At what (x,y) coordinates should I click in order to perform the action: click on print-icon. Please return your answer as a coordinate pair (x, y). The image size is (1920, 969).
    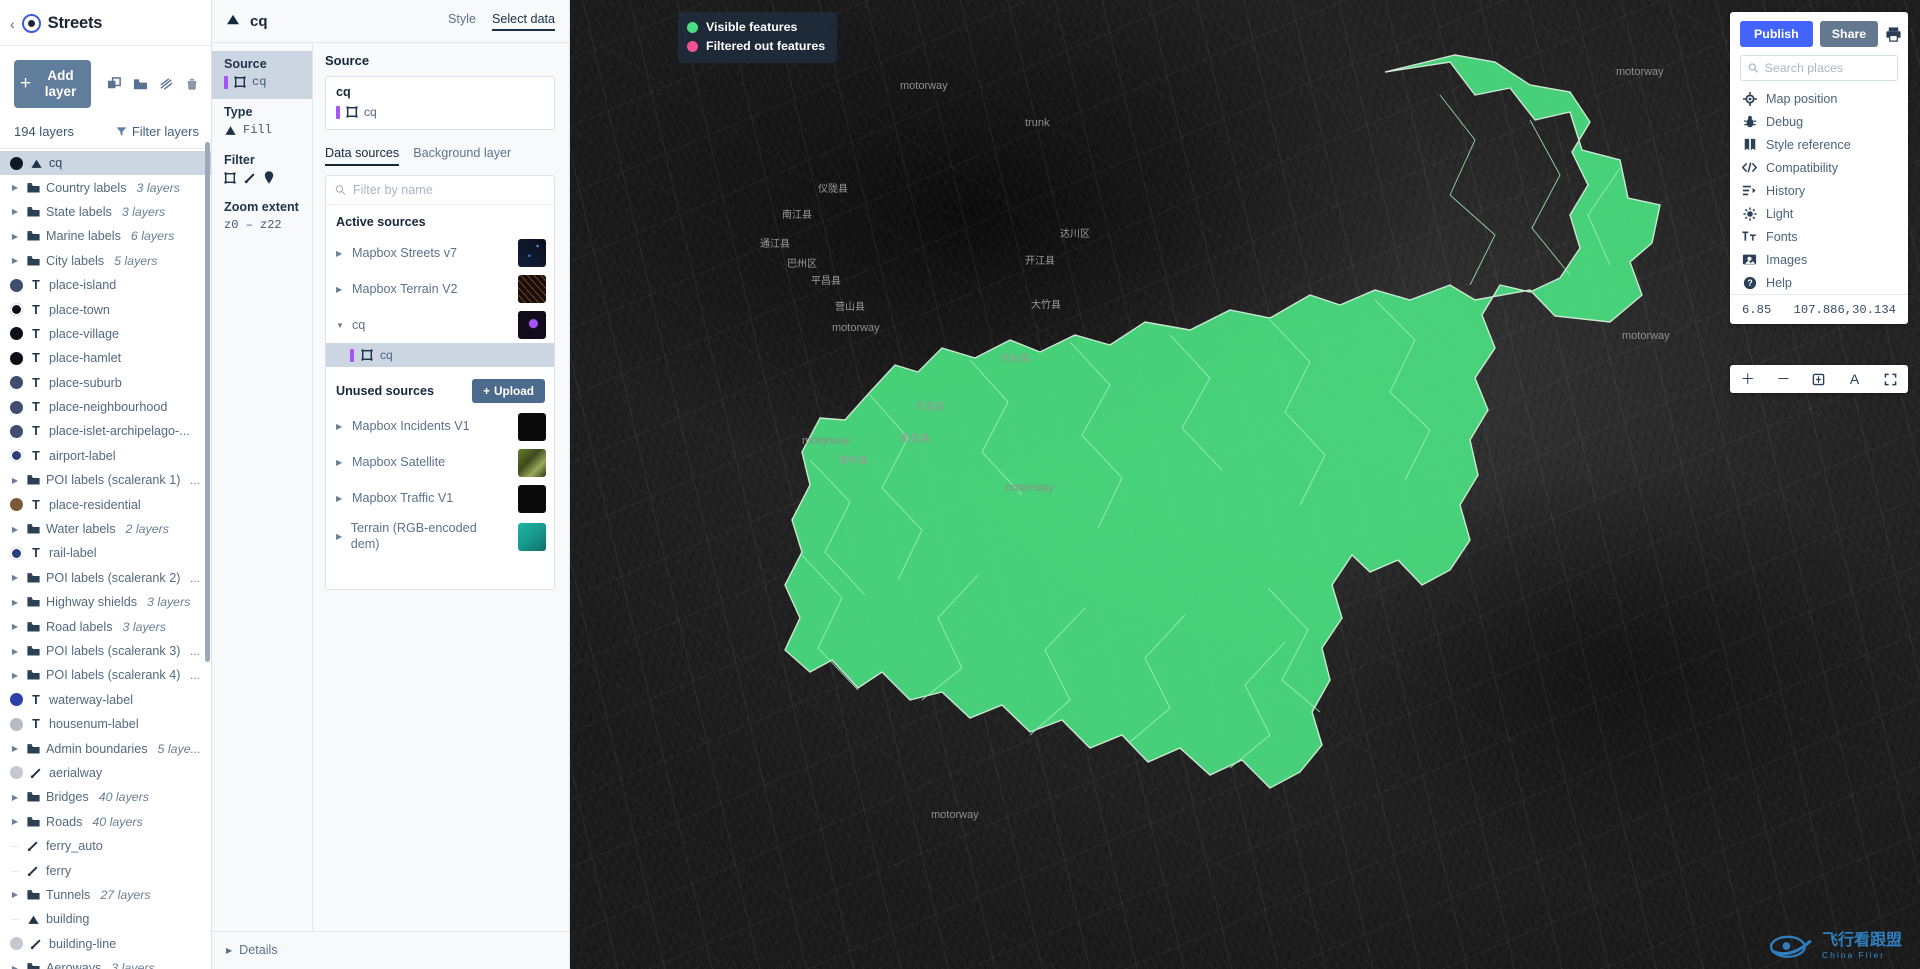
    Looking at the image, I should click on (1893, 34).